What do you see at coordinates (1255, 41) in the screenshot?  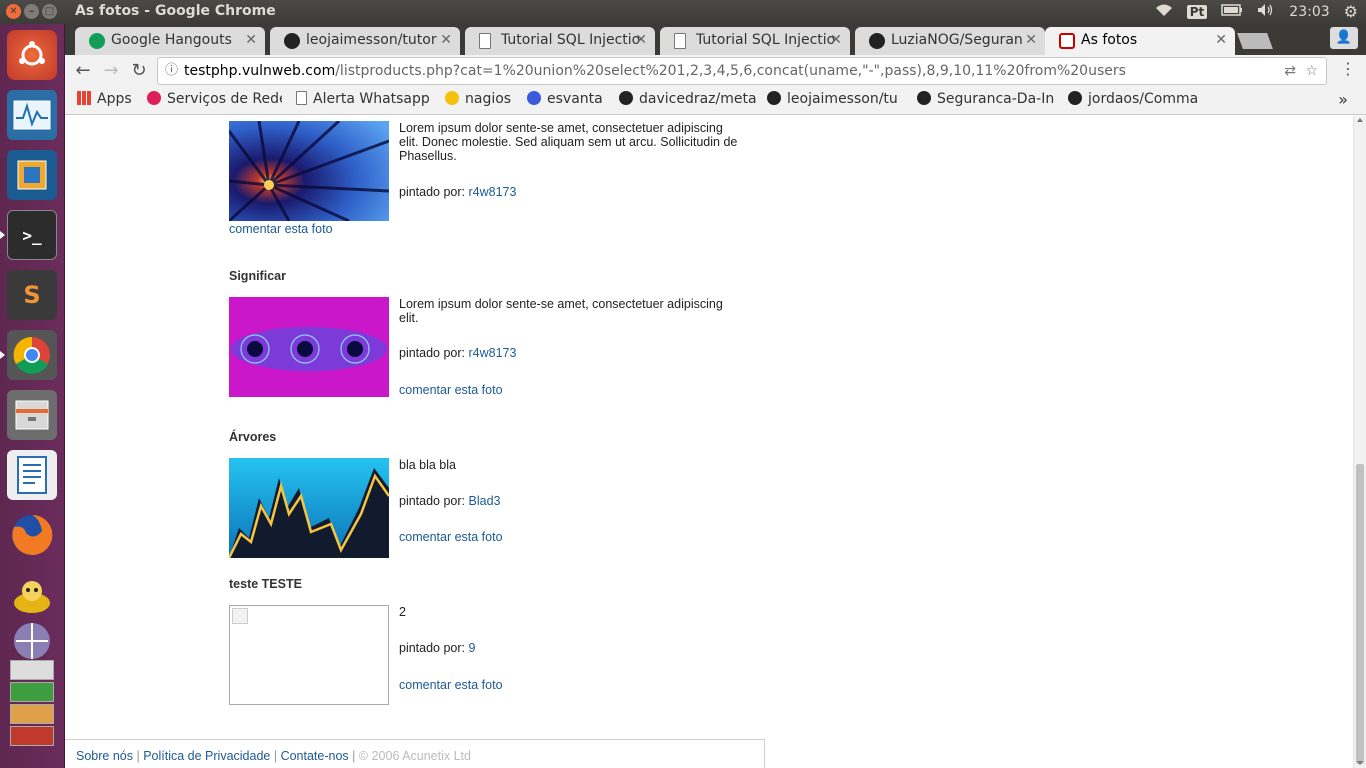 I see `new-tab-button` at bounding box center [1255, 41].